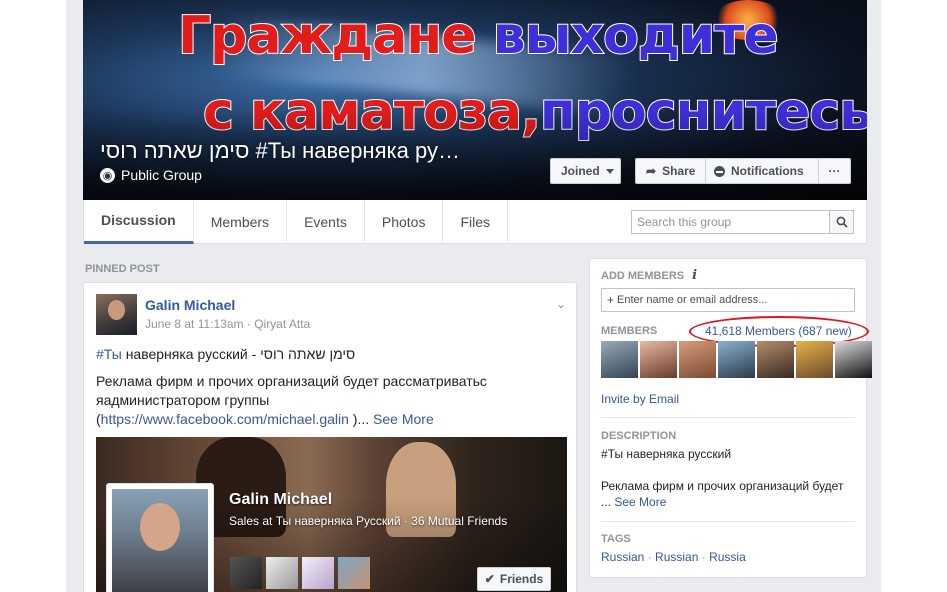  I want to click on cover-text-line1: Граждане выходите, so click(478, 36).